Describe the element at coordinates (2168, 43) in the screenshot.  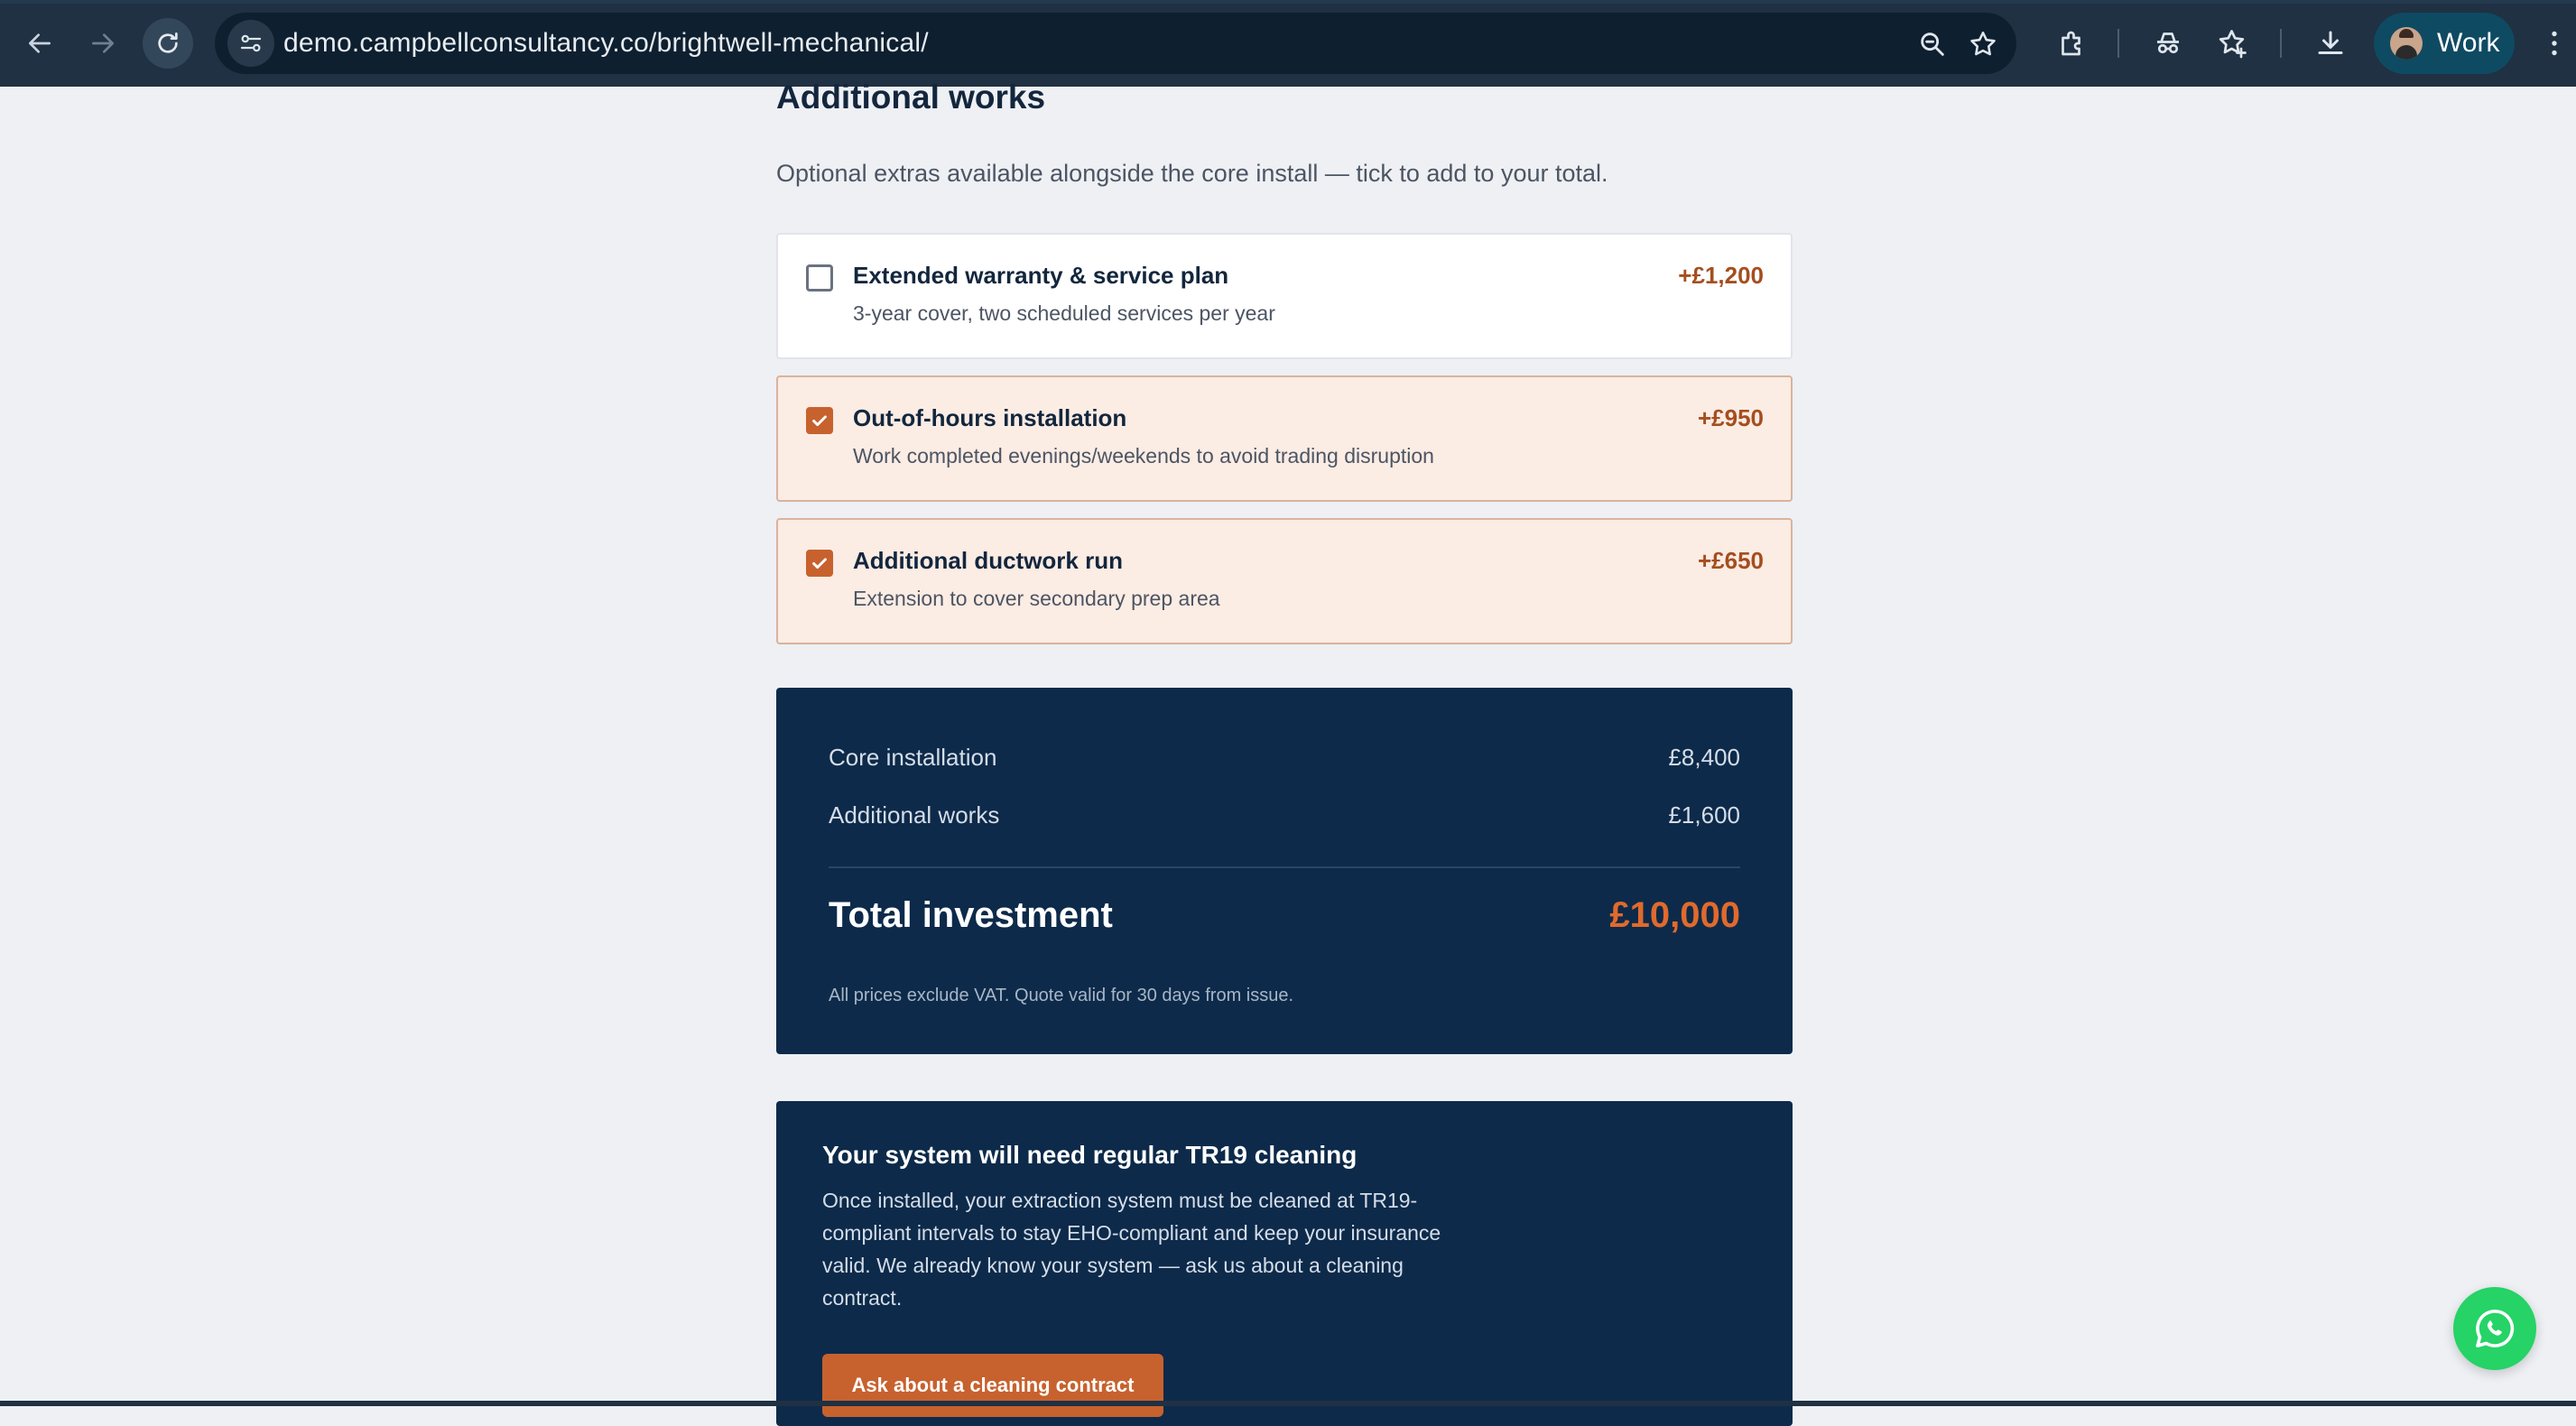
I see `incognito-icon` at that location.